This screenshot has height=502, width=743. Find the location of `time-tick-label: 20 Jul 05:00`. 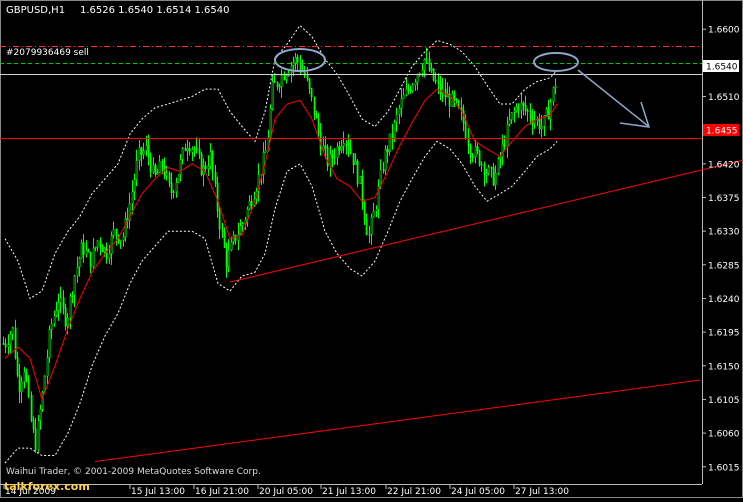

time-tick-label: 20 Jul 05:00 is located at coordinates (286, 492).